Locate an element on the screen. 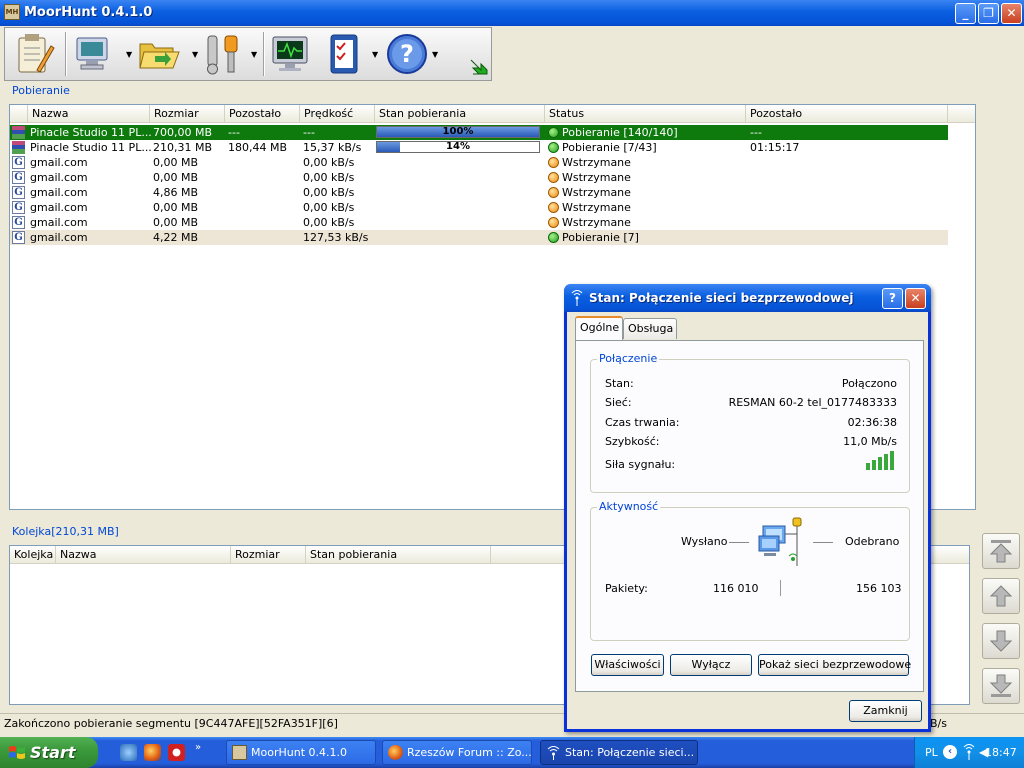  progress-bar: 14% is located at coordinates (458, 147).